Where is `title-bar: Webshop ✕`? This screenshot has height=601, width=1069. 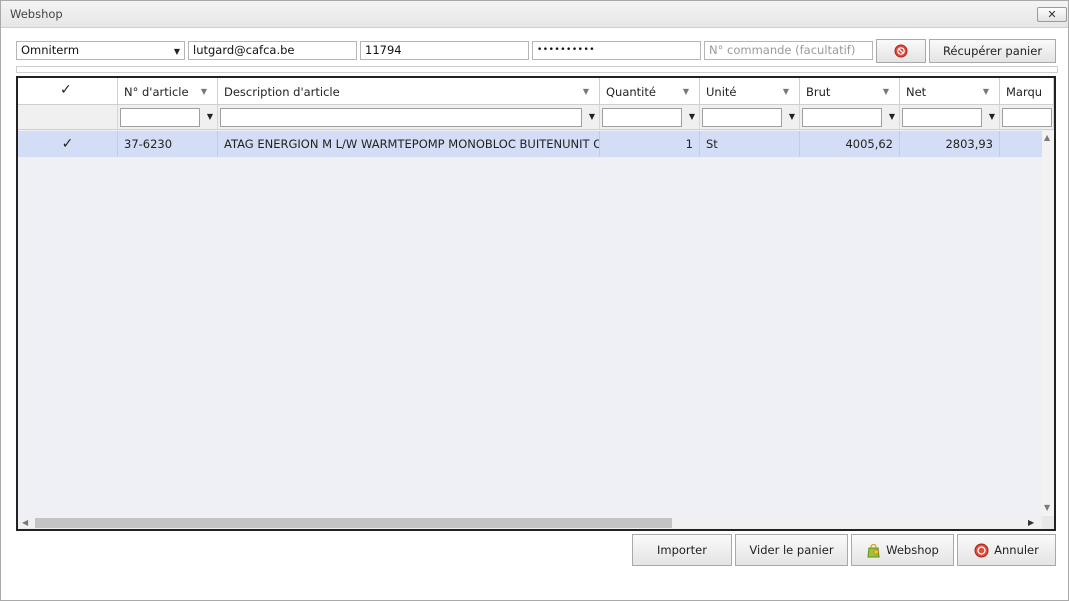
title-bar: Webshop ✕ is located at coordinates (534, 14).